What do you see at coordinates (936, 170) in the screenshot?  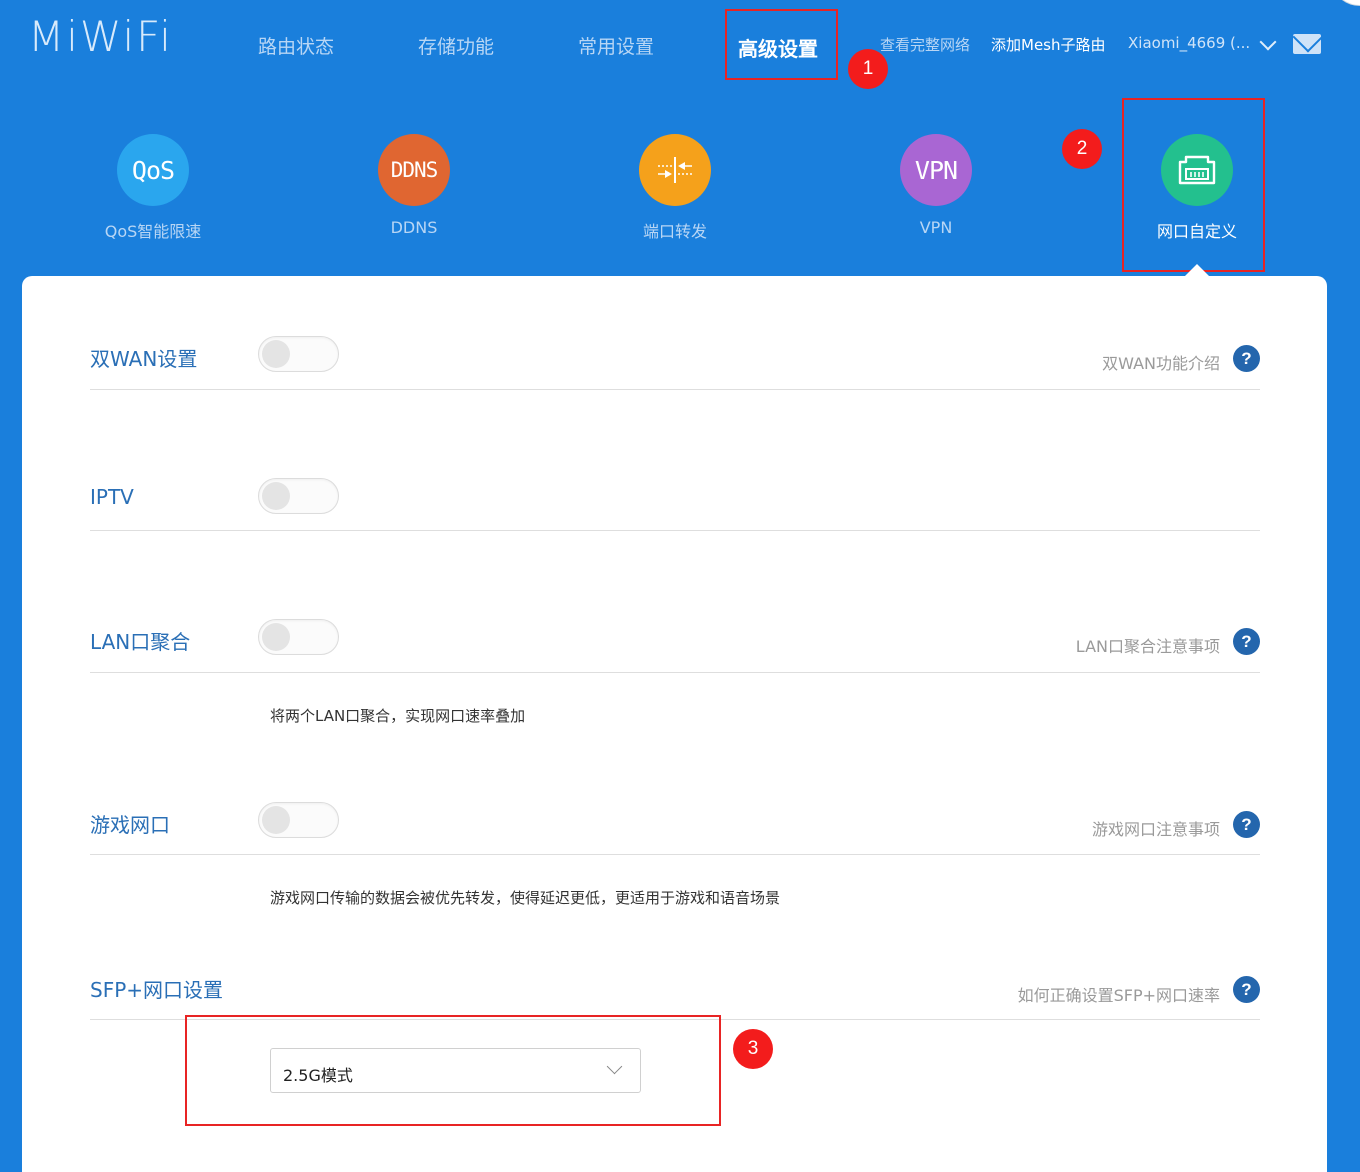 I see `vpn-icon: VPN` at bounding box center [936, 170].